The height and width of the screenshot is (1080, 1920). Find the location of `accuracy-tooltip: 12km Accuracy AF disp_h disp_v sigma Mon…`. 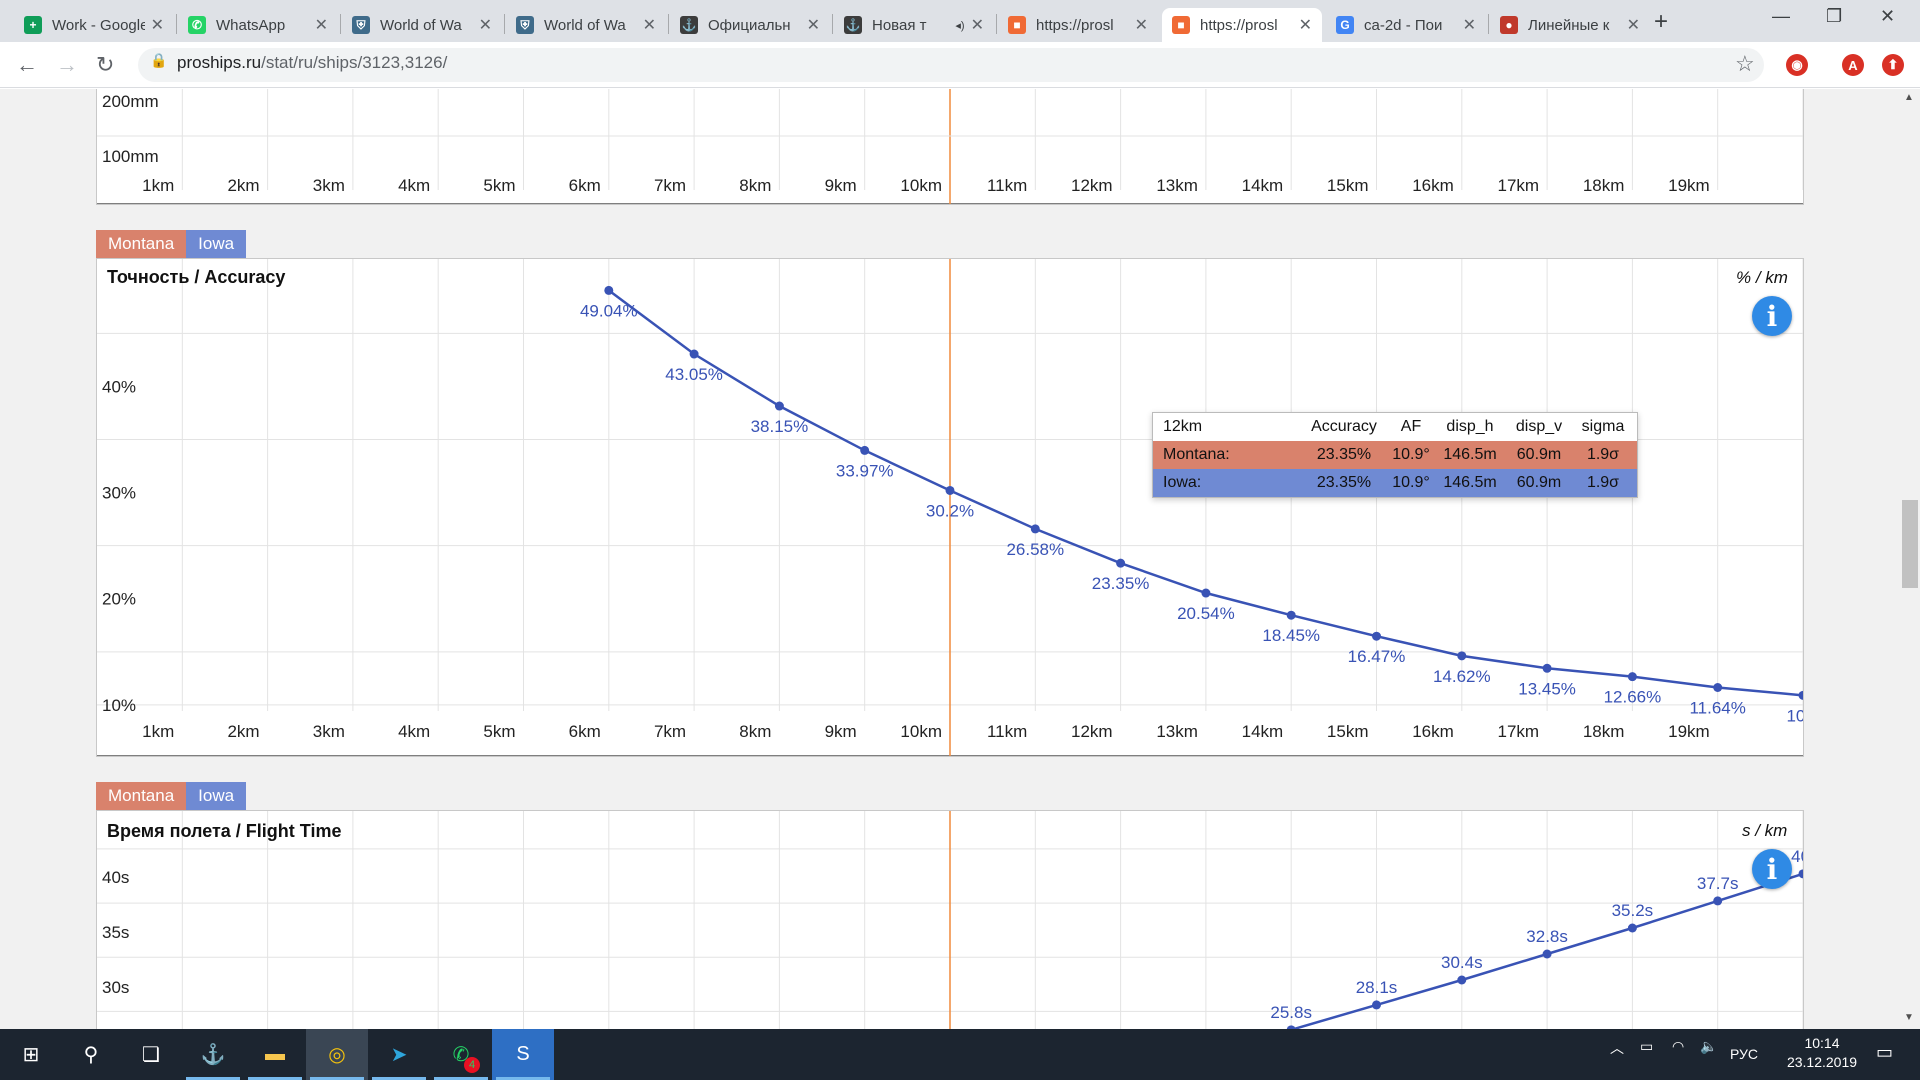

accuracy-tooltip: 12km Accuracy AF disp_h disp_v sigma Mon… is located at coordinates (1395, 455).